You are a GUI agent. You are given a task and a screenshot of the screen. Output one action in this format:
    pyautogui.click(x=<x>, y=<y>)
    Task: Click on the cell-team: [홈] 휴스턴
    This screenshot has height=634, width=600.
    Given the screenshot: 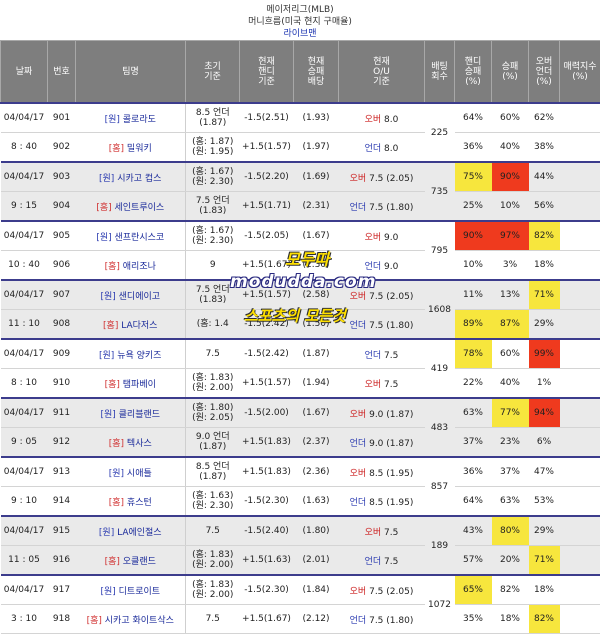 What is the action you would take?
    pyautogui.click(x=131, y=502)
    